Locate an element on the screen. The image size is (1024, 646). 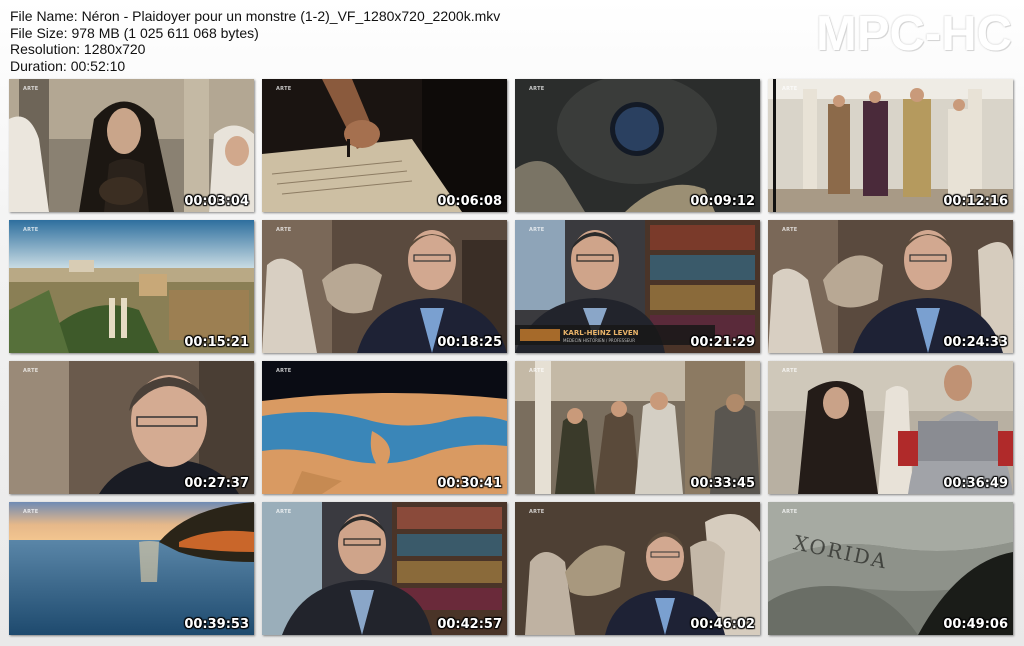
sea-sunset-frame is located at coordinates (131, 568).